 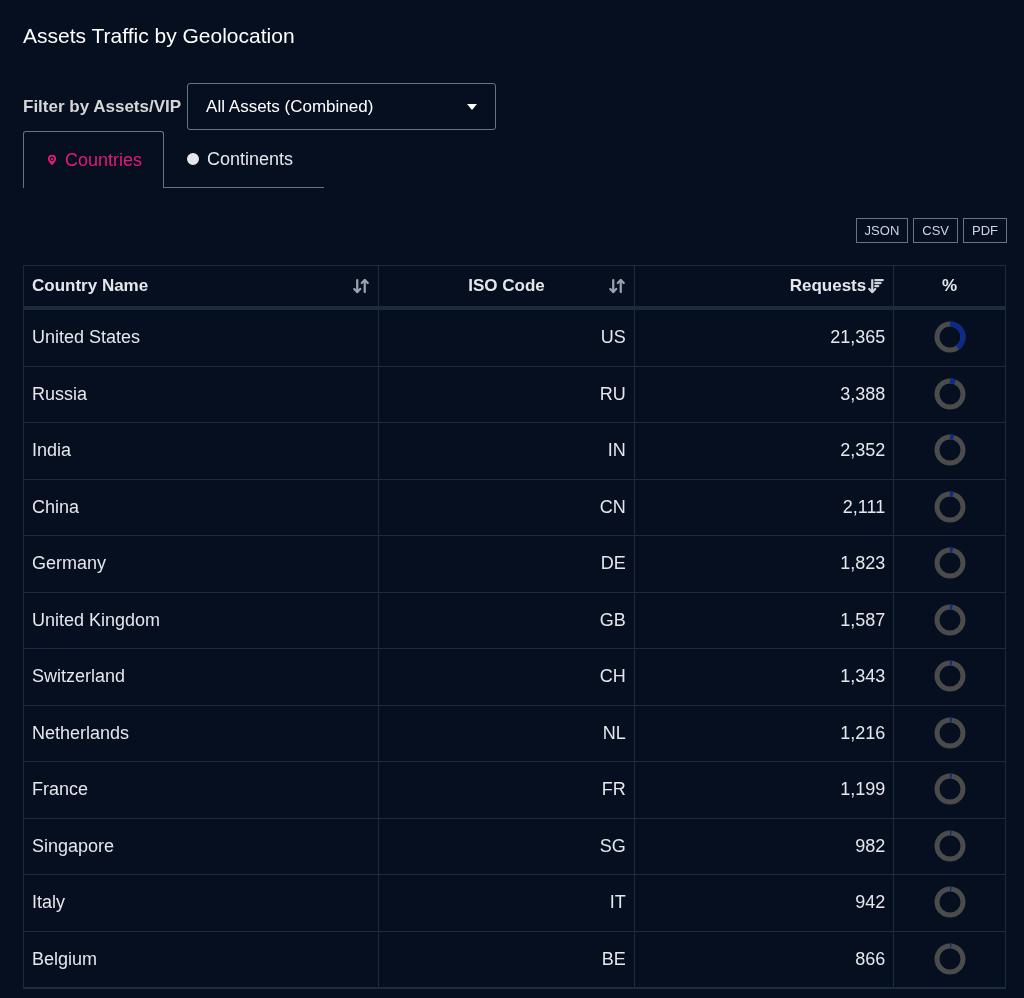 What do you see at coordinates (472, 106) in the screenshot?
I see `caret-icon` at bounding box center [472, 106].